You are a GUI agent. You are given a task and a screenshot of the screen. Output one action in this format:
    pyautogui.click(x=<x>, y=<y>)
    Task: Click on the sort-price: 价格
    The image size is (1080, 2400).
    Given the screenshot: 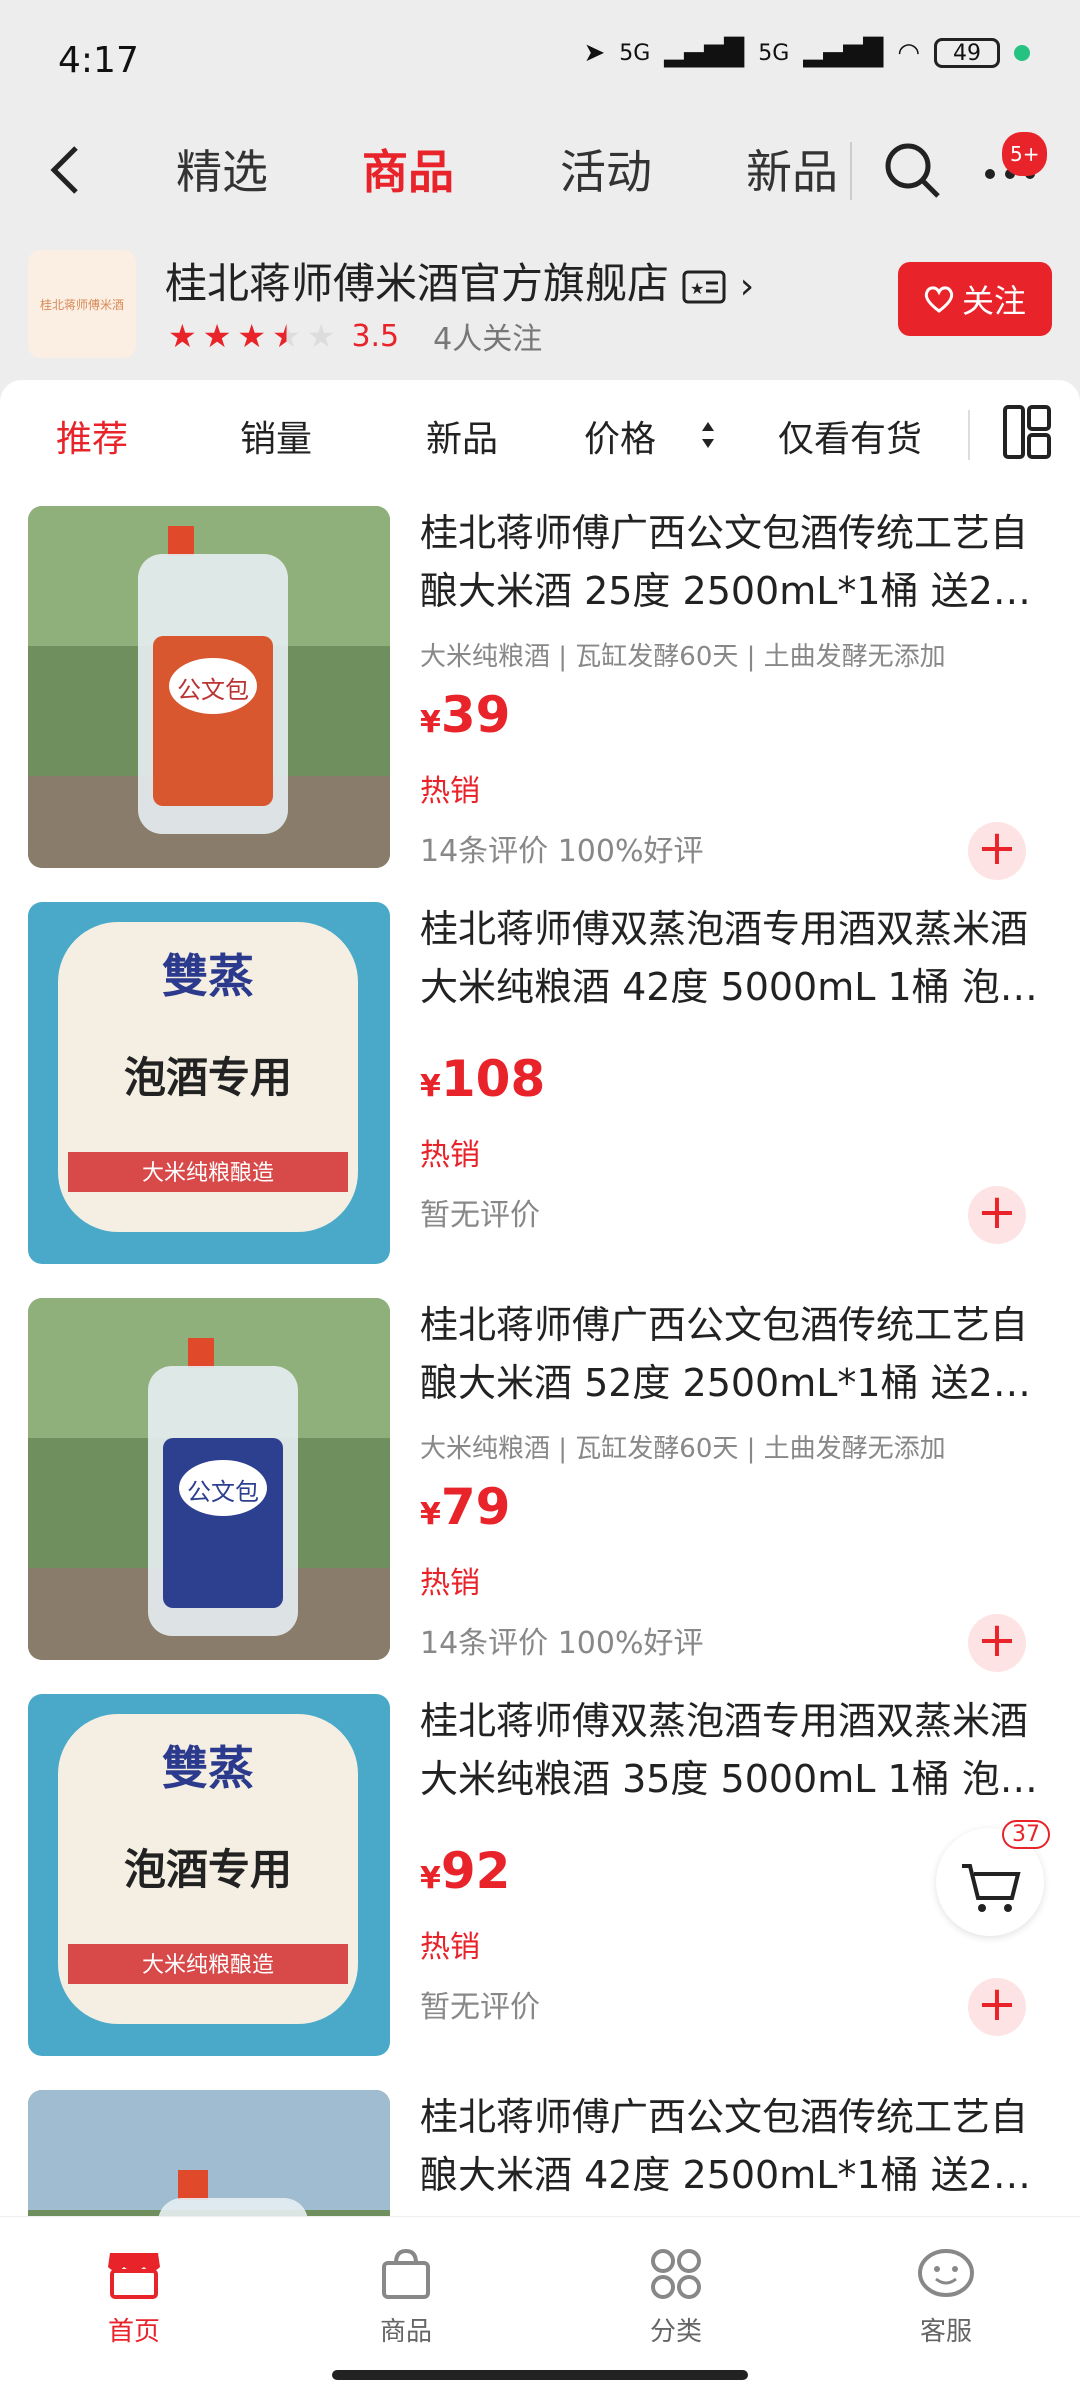 What is the action you would take?
    pyautogui.click(x=620, y=436)
    